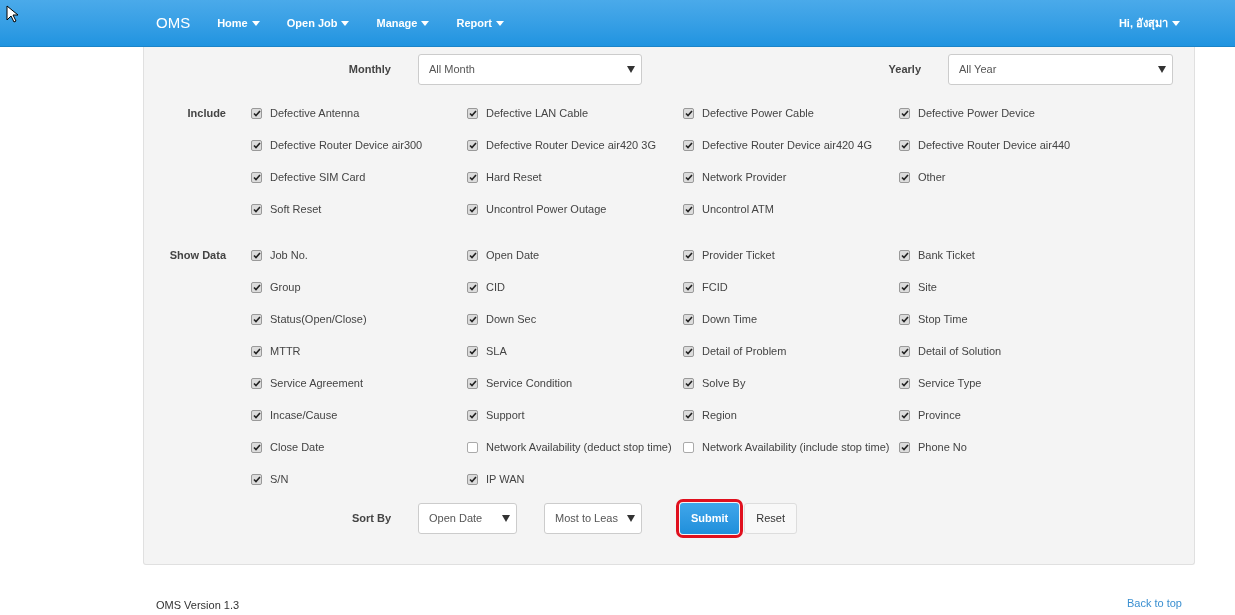 This screenshot has width=1235, height=615. What do you see at coordinates (315, 113) in the screenshot?
I see `checkbox-label: Defective Antenna` at bounding box center [315, 113].